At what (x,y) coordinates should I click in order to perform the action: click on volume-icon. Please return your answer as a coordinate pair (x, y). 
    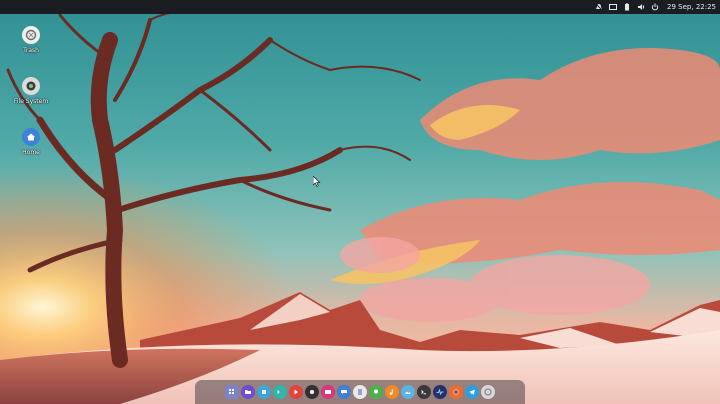
    Looking at the image, I should click on (641, 7).